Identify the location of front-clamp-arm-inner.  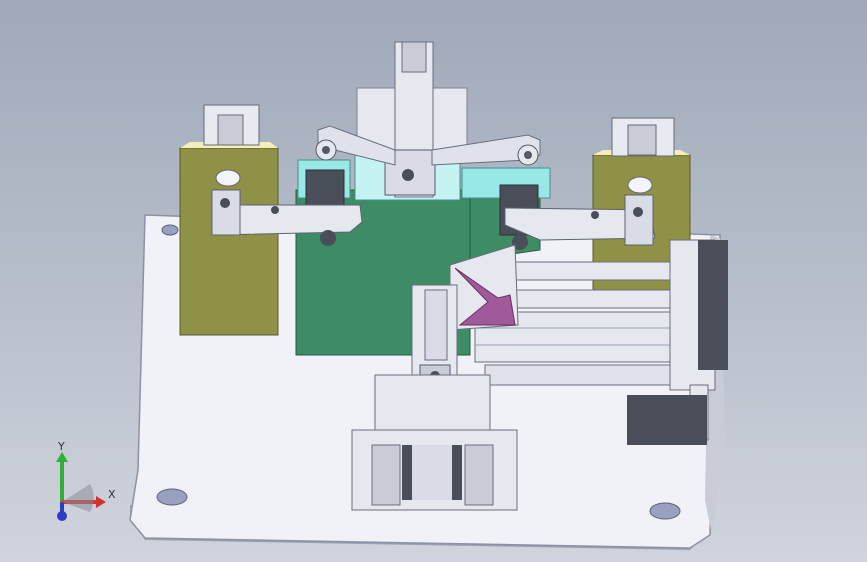
(436, 325).